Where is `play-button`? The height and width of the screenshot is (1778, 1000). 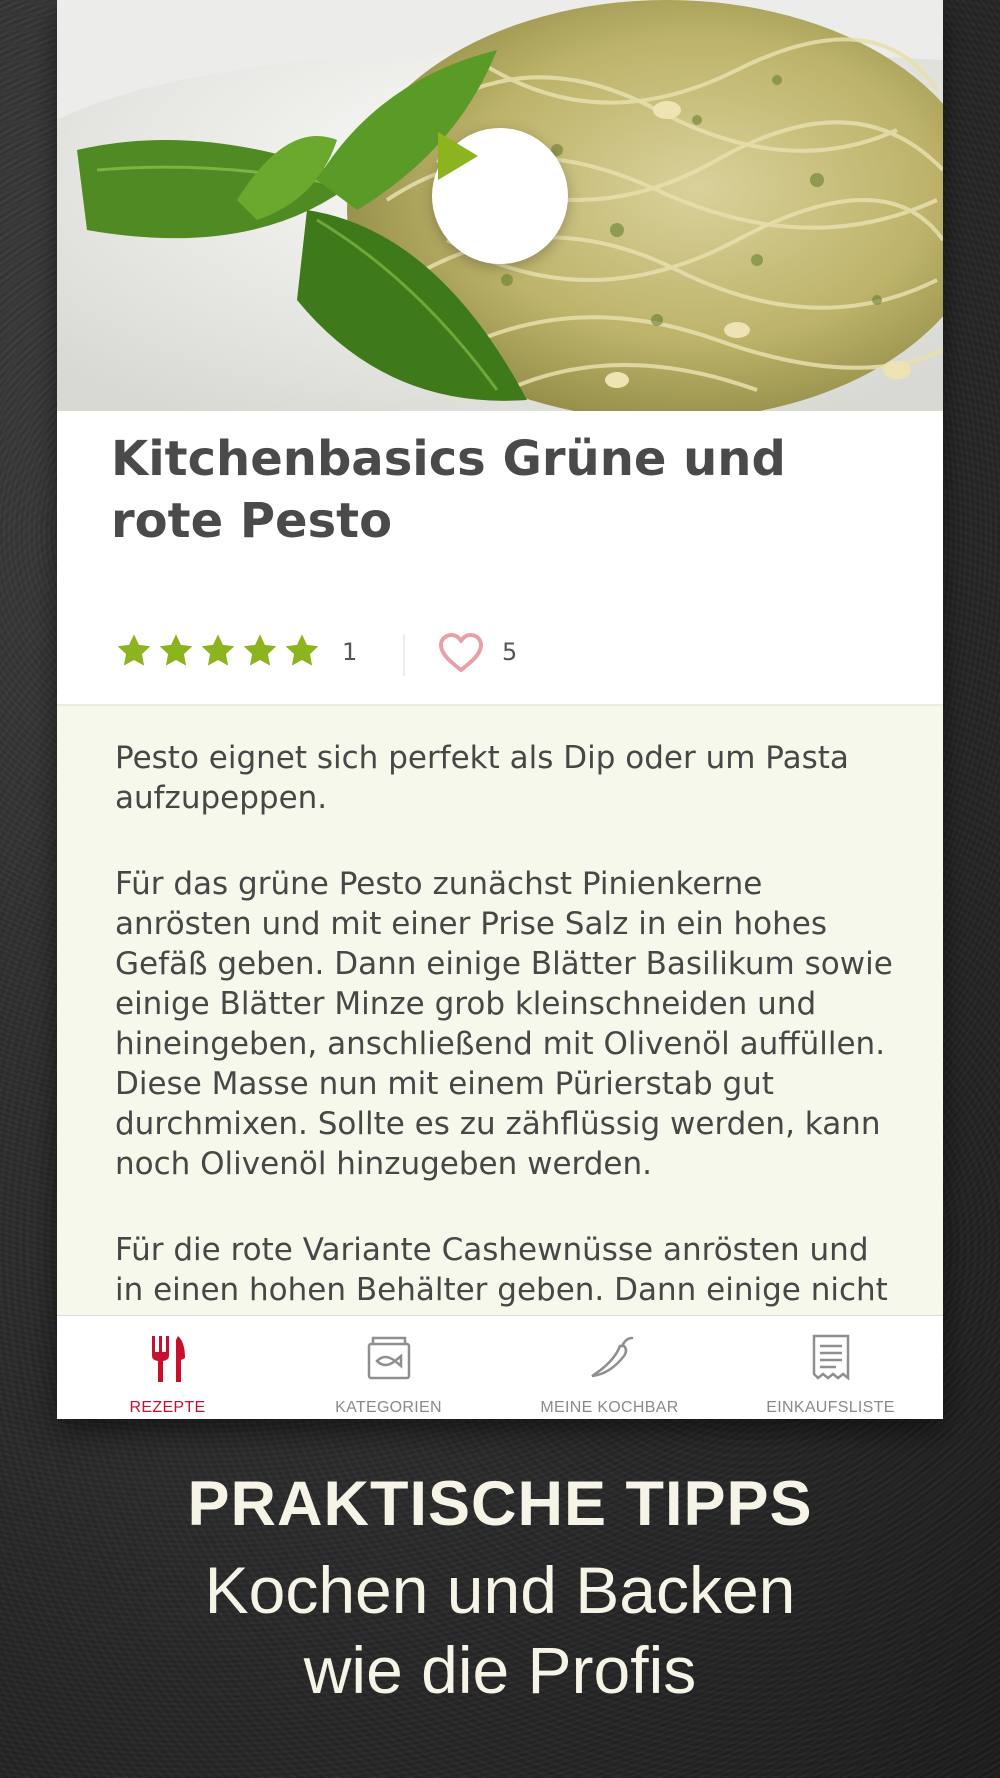 play-button is located at coordinates (500, 196).